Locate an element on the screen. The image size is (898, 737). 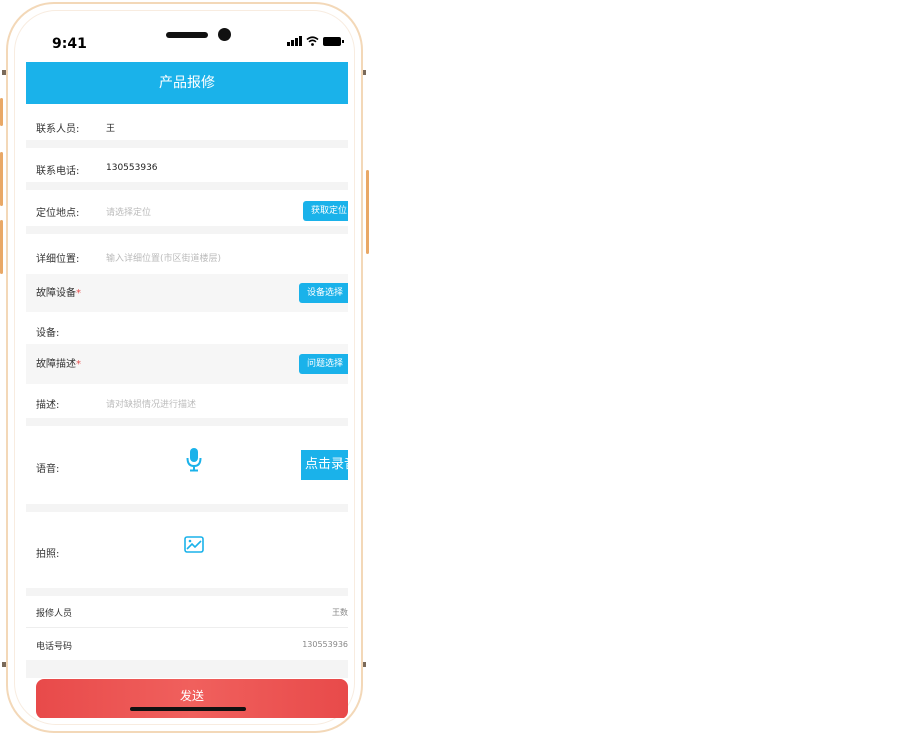
contact-value: 王 is located at coordinates (110, 127).